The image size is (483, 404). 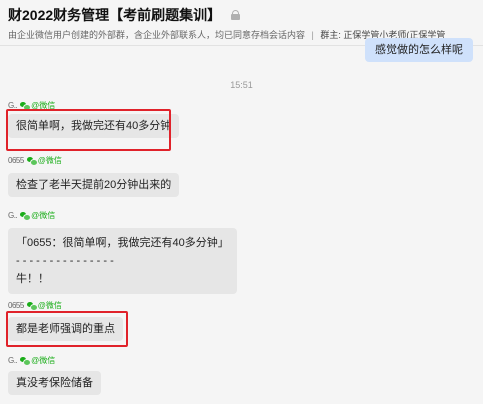 I want to click on chat-message: G.. @微信 真没考保险储备, so click(x=54, y=375).